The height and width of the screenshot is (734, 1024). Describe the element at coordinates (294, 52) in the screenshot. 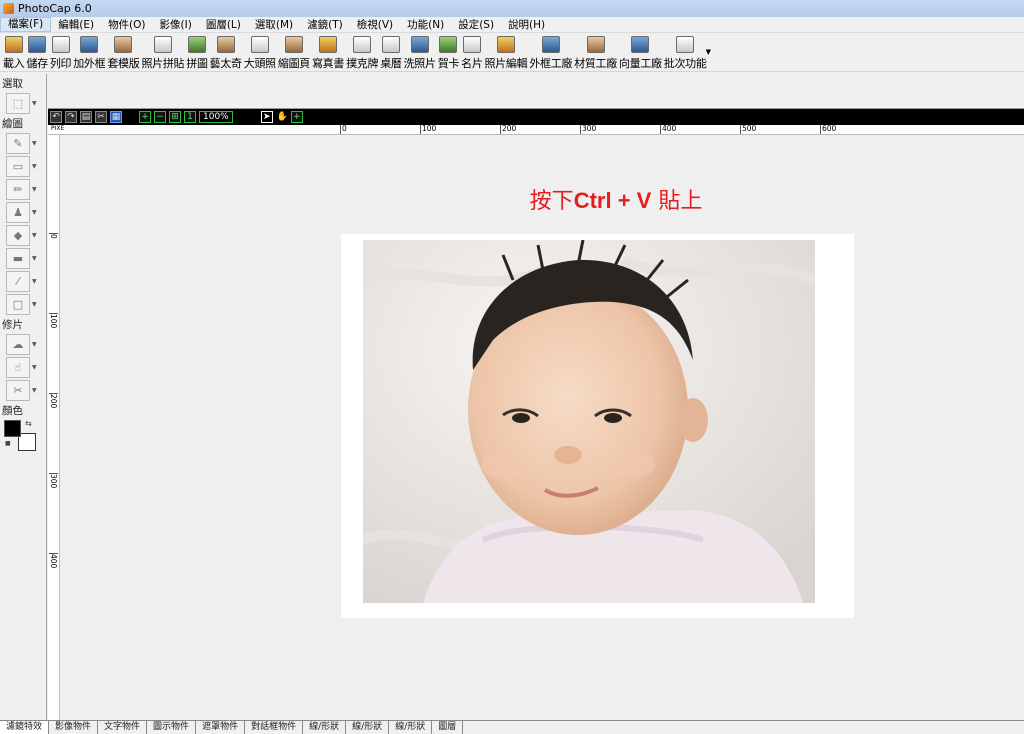

I see `toolbar-button-thumbnail-page: 縮圖頁` at that location.